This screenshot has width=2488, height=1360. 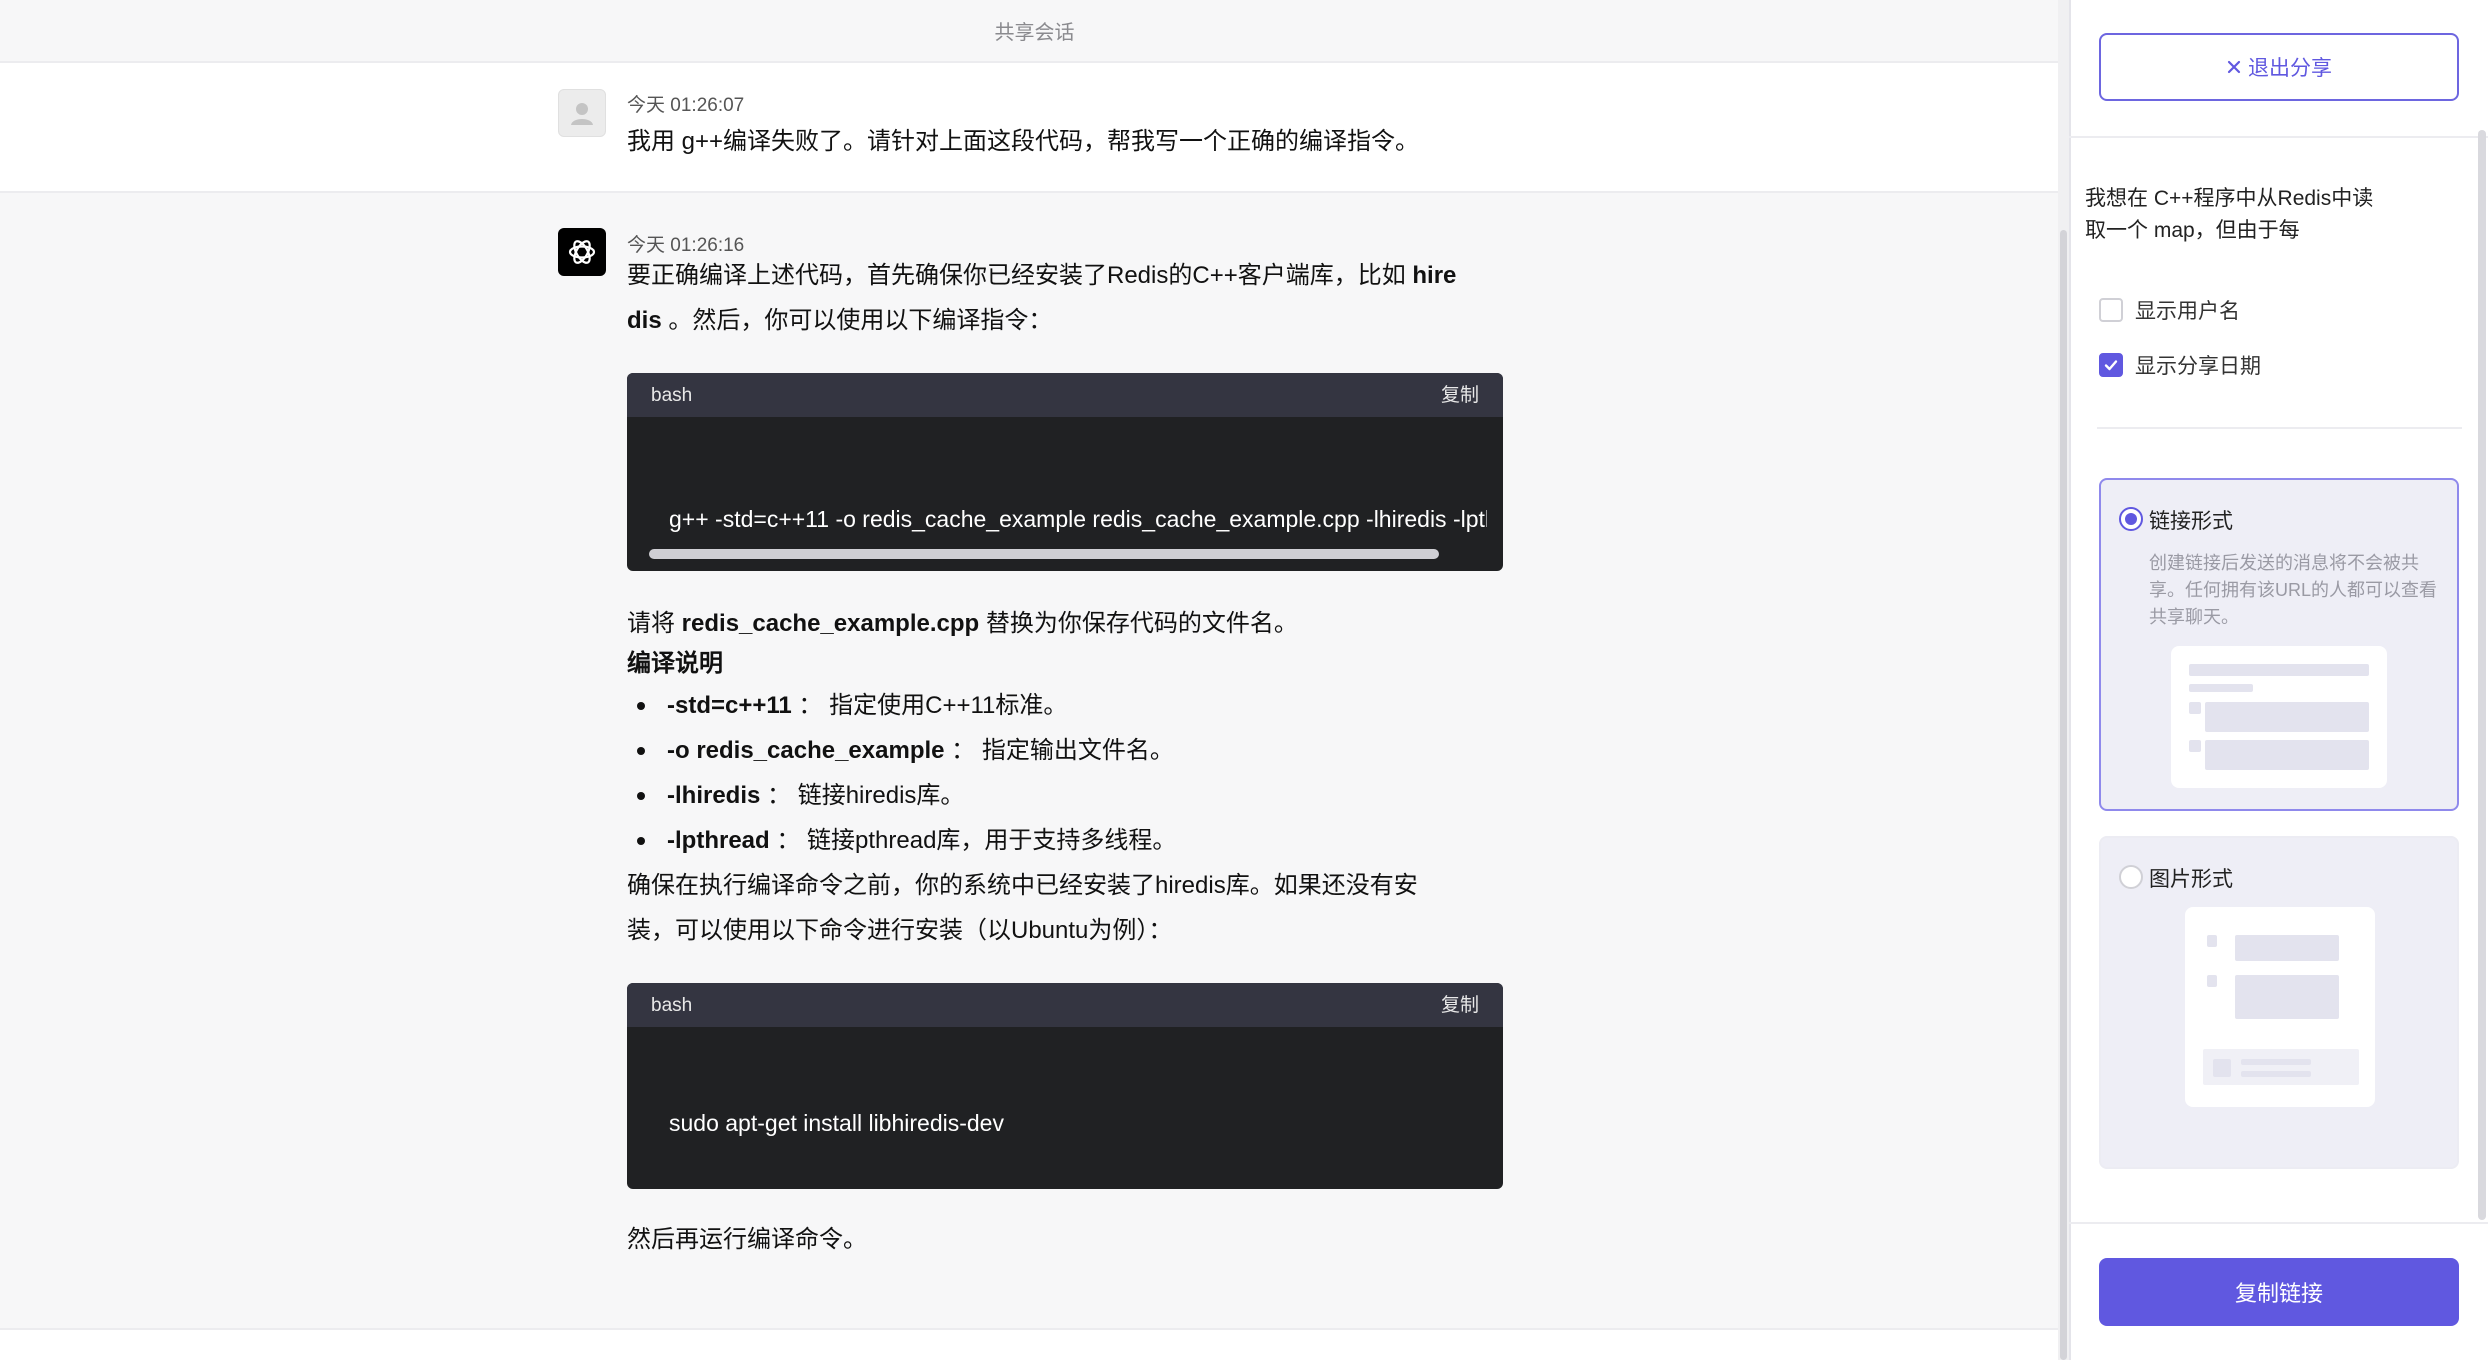 I want to click on option-flag: -o redis_cache_example, so click(x=806, y=750).